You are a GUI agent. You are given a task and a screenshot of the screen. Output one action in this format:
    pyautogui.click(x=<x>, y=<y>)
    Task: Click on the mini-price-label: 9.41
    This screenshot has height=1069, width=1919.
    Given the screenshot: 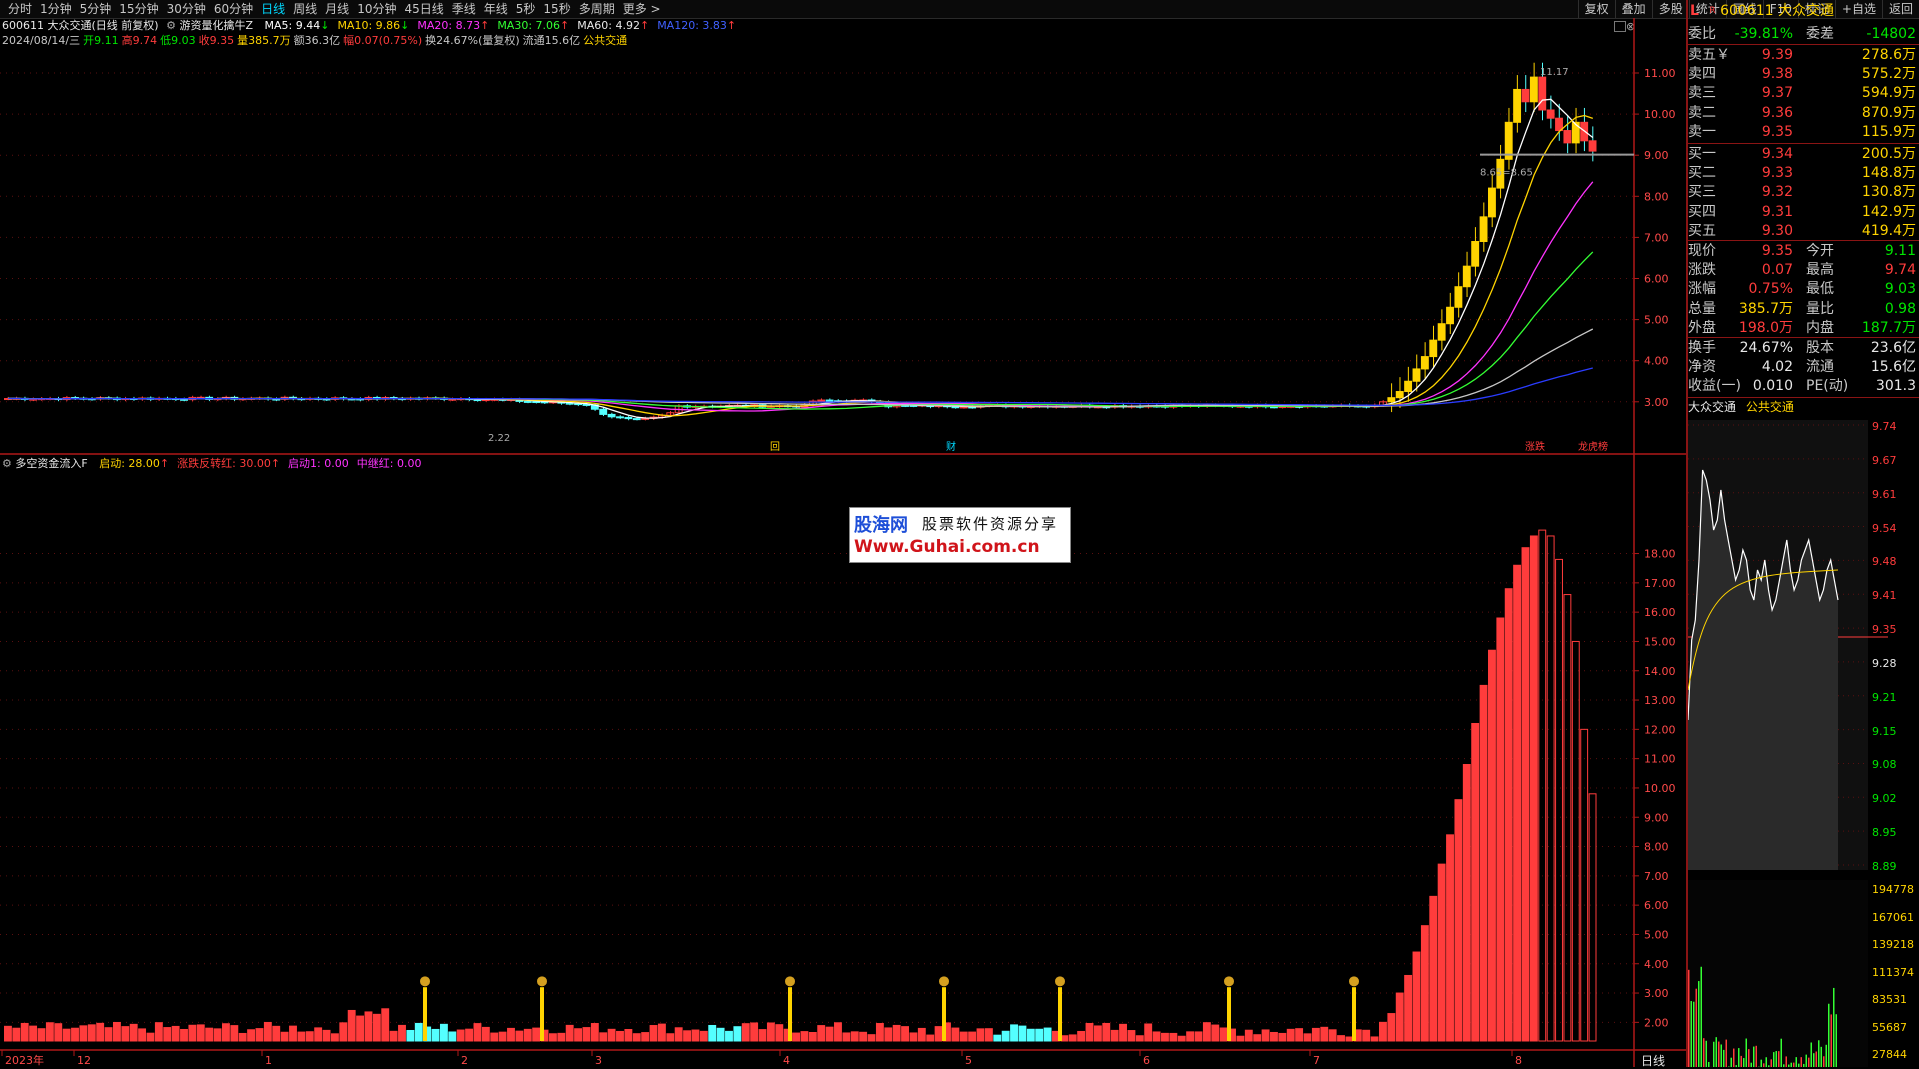 What is the action you would take?
    pyautogui.click(x=1884, y=595)
    